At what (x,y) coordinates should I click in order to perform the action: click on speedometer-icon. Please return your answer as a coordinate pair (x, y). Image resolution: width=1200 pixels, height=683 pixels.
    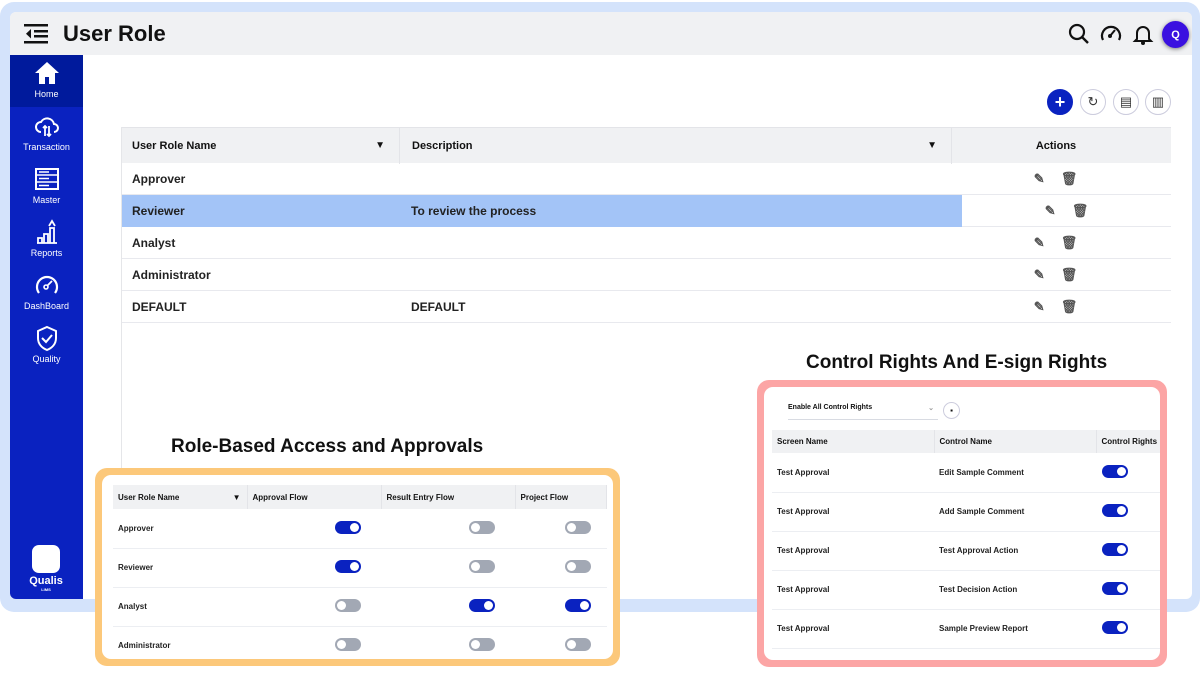
    Looking at the image, I should click on (1111, 34).